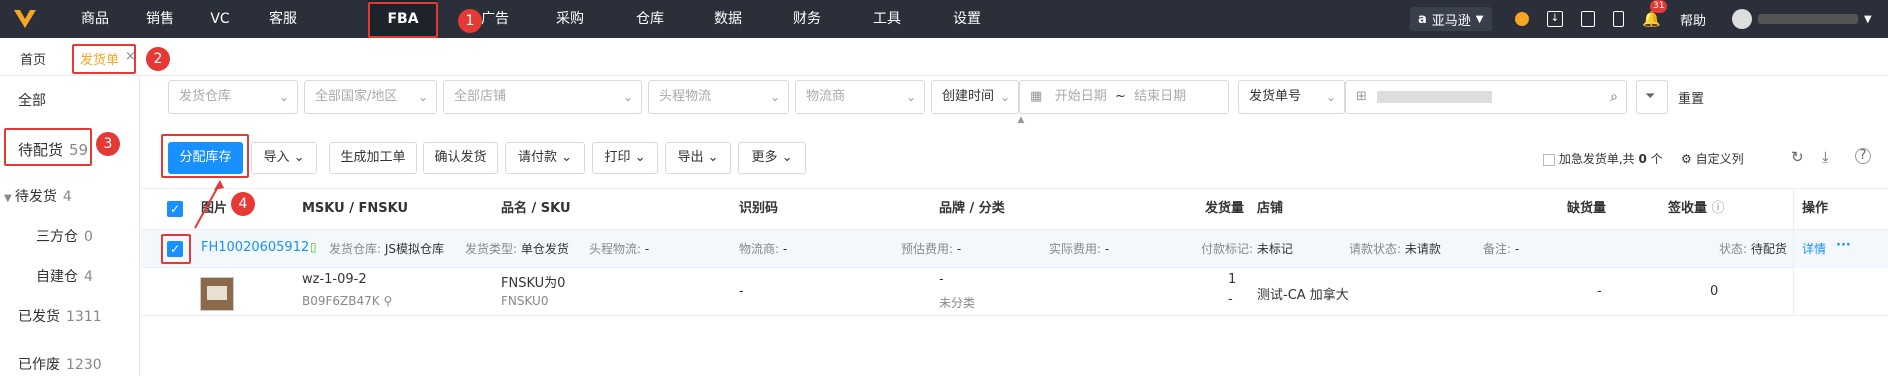 This screenshot has height=376, width=1888. What do you see at coordinates (1691, 97) in the screenshot?
I see `reset-button: 重置` at bounding box center [1691, 97].